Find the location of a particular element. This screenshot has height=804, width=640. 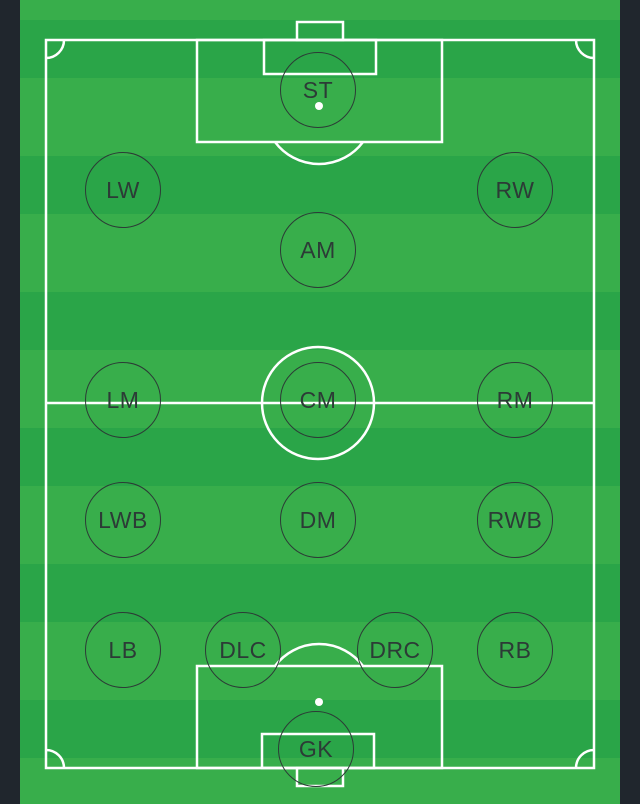

position-rm: RM is located at coordinates (515, 400).